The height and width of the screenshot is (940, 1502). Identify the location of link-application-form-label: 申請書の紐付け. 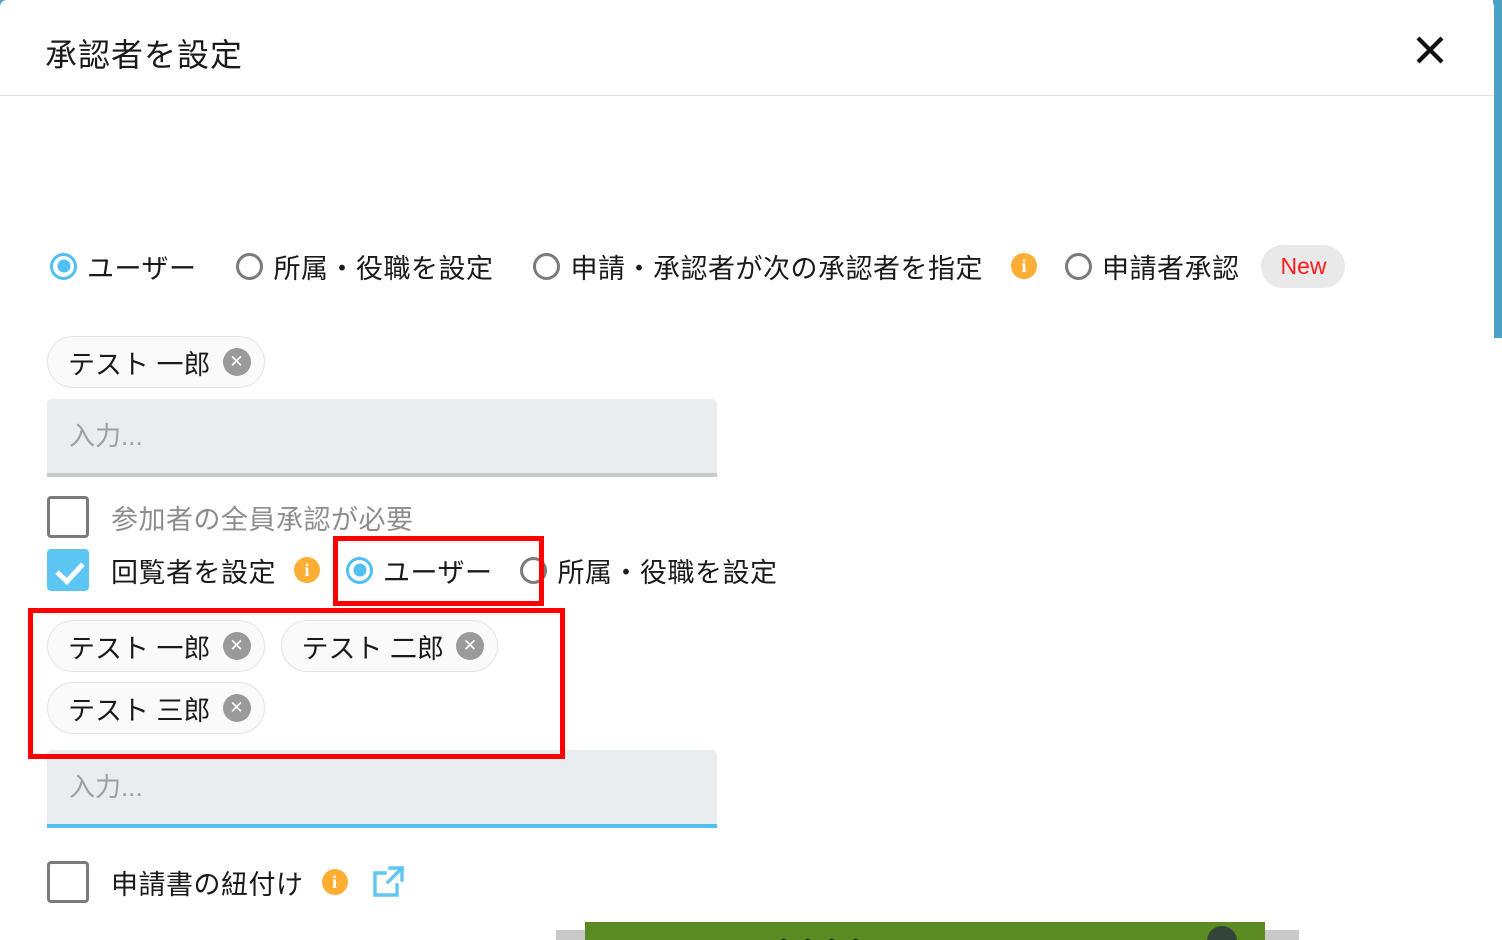
(207, 884).